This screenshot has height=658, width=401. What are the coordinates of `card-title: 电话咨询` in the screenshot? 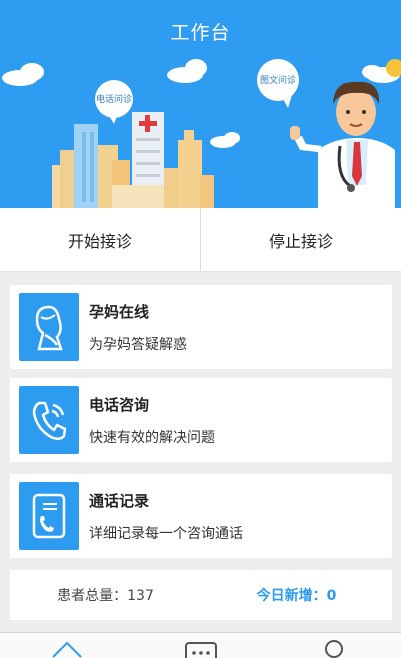 It's located at (119, 404).